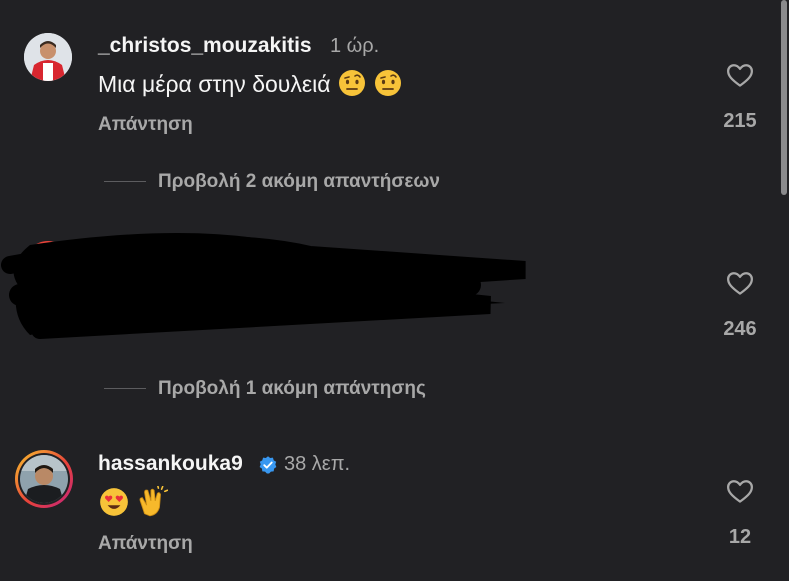 The height and width of the screenshot is (581, 789). What do you see at coordinates (740, 121) in the screenshot?
I see `like-count: 215` at bounding box center [740, 121].